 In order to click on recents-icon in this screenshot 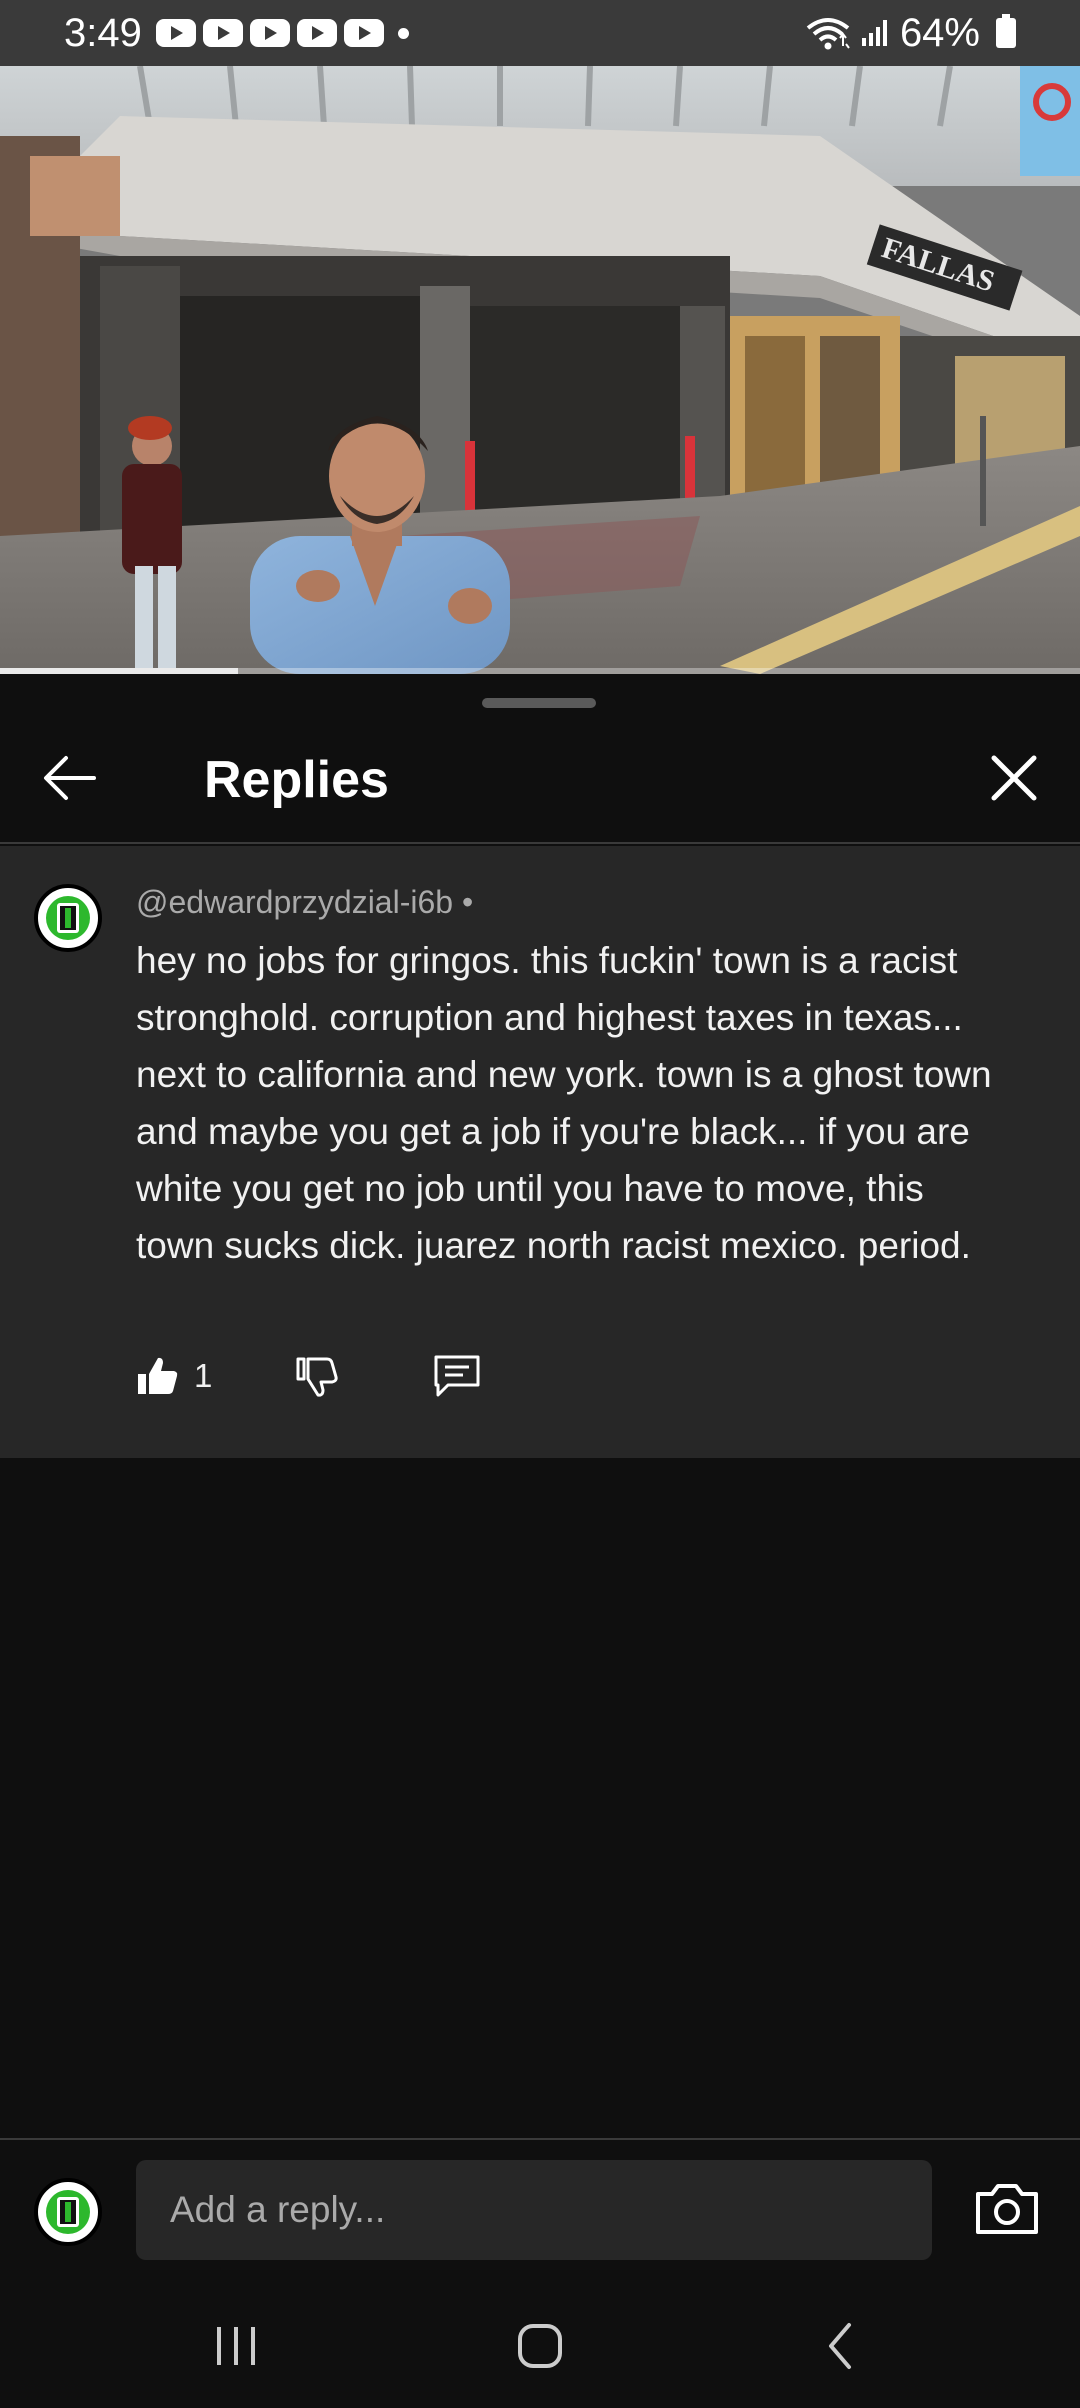, I will do `click(236, 2346)`.